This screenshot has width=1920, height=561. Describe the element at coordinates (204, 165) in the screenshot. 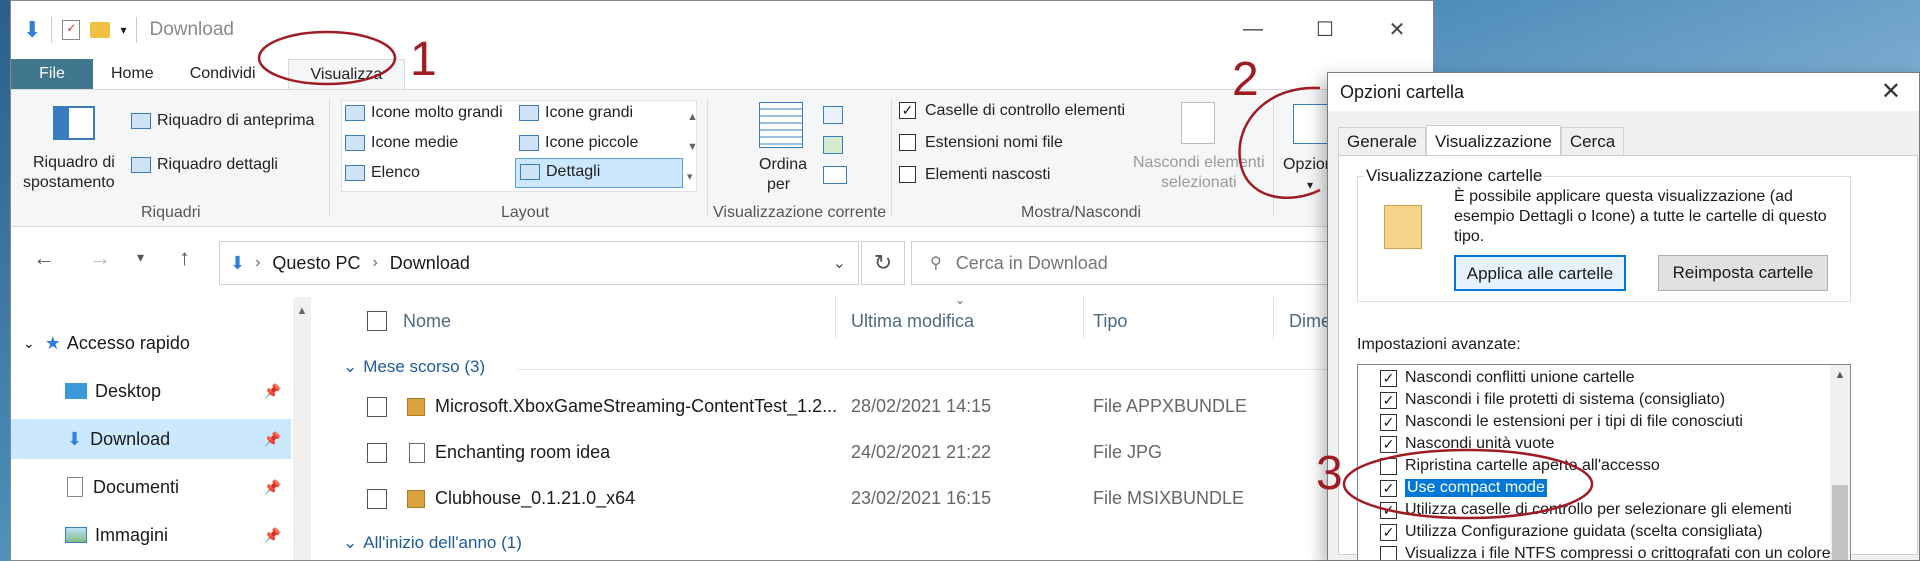

I see `details-pane-button: Riquadro dettagli` at that location.